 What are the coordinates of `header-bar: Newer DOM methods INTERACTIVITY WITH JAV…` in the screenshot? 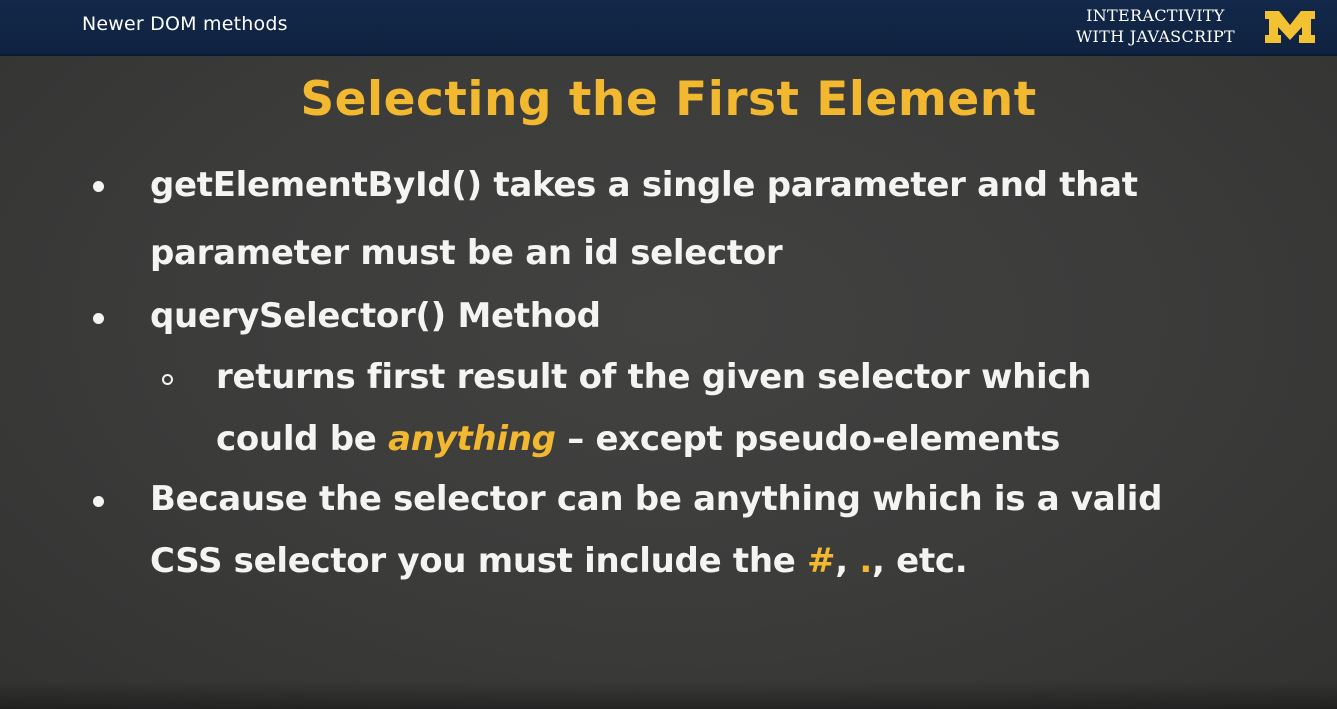 It's located at (668, 28).